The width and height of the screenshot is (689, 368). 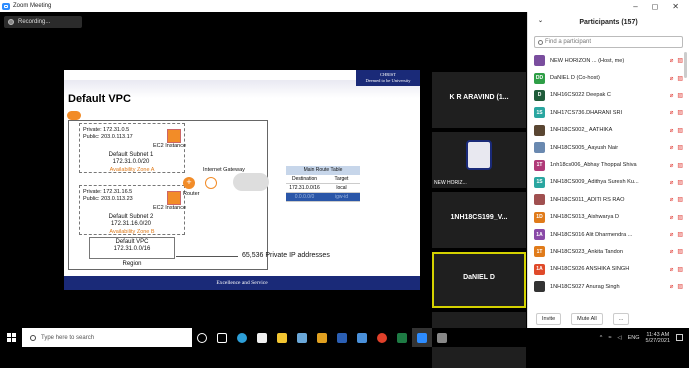 What do you see at coordinates (608, 130) in the screenshot?
I see `participant-row: 1NH18CS002_ AATHIKA ⌀ ▨` at bounding box center [608, 130].